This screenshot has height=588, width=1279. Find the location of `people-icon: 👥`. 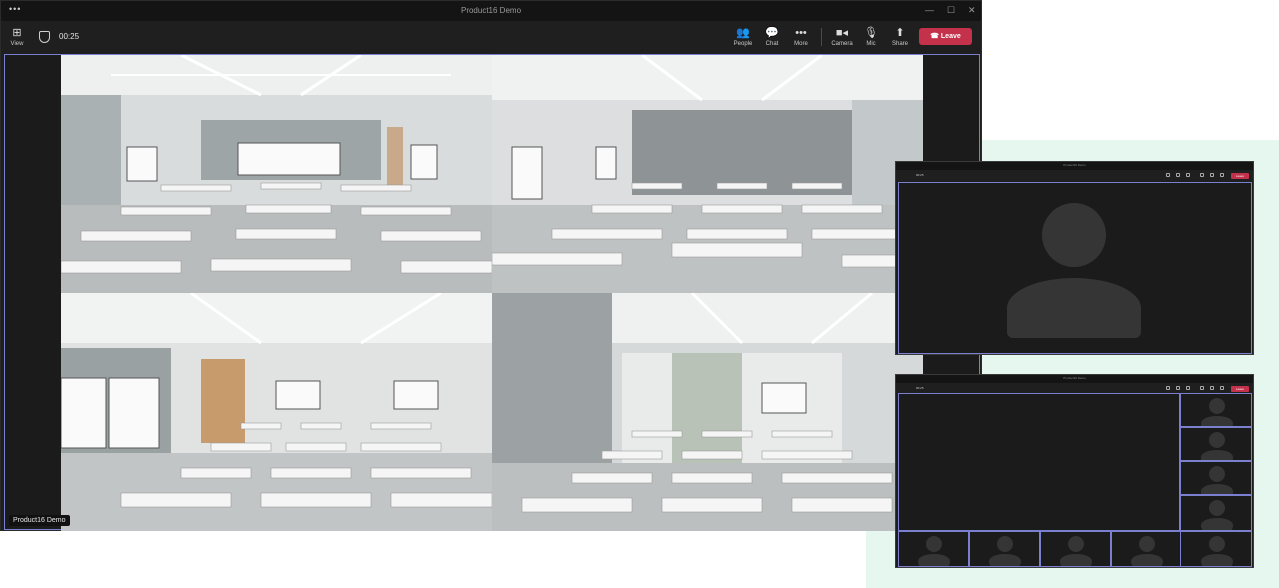

people-icon: 👥 is located at coordinates (743, 33).